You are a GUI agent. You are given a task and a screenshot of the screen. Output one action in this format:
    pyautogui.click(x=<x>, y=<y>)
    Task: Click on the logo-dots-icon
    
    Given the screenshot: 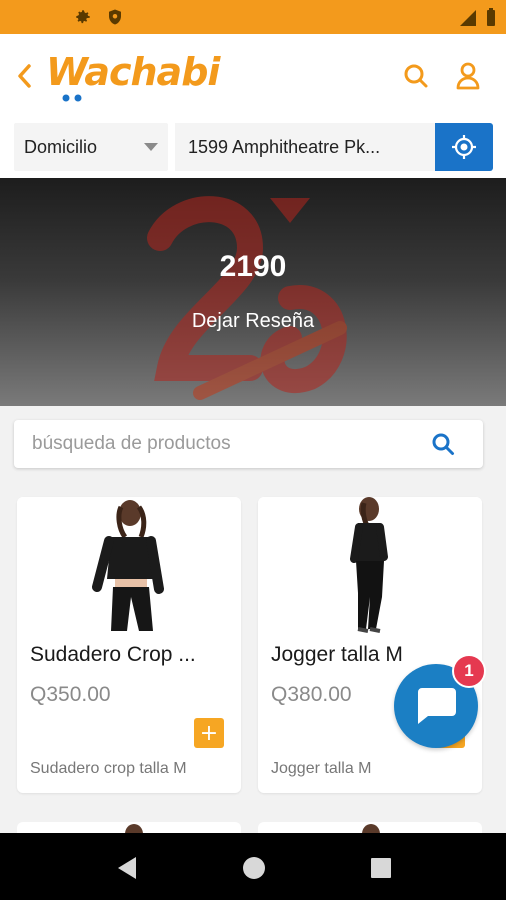 What is the action you would take?
    pyautogui.click(x=72, y=98)
    